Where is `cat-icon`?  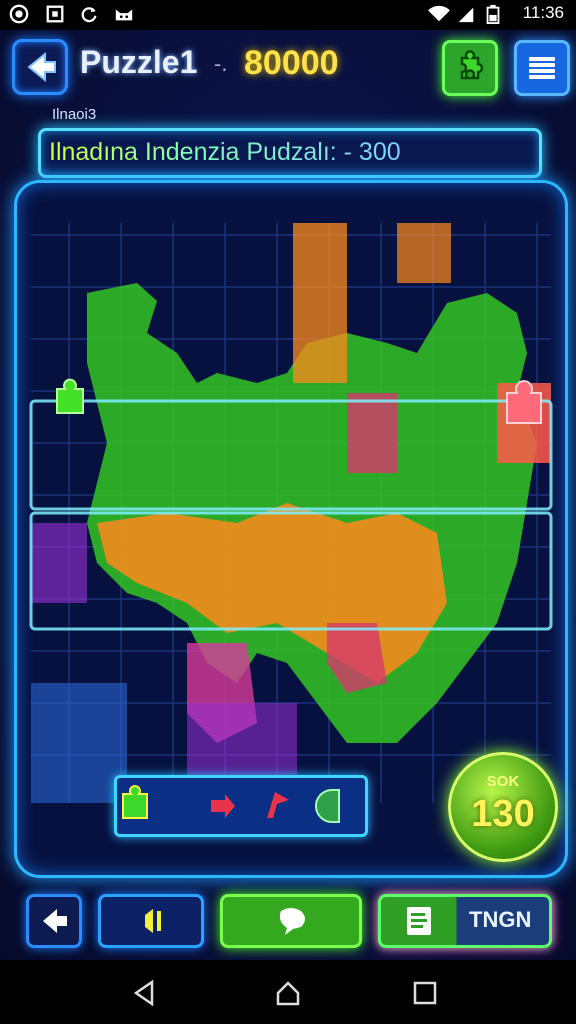
cat-icon is located at coordinates (124, 15).